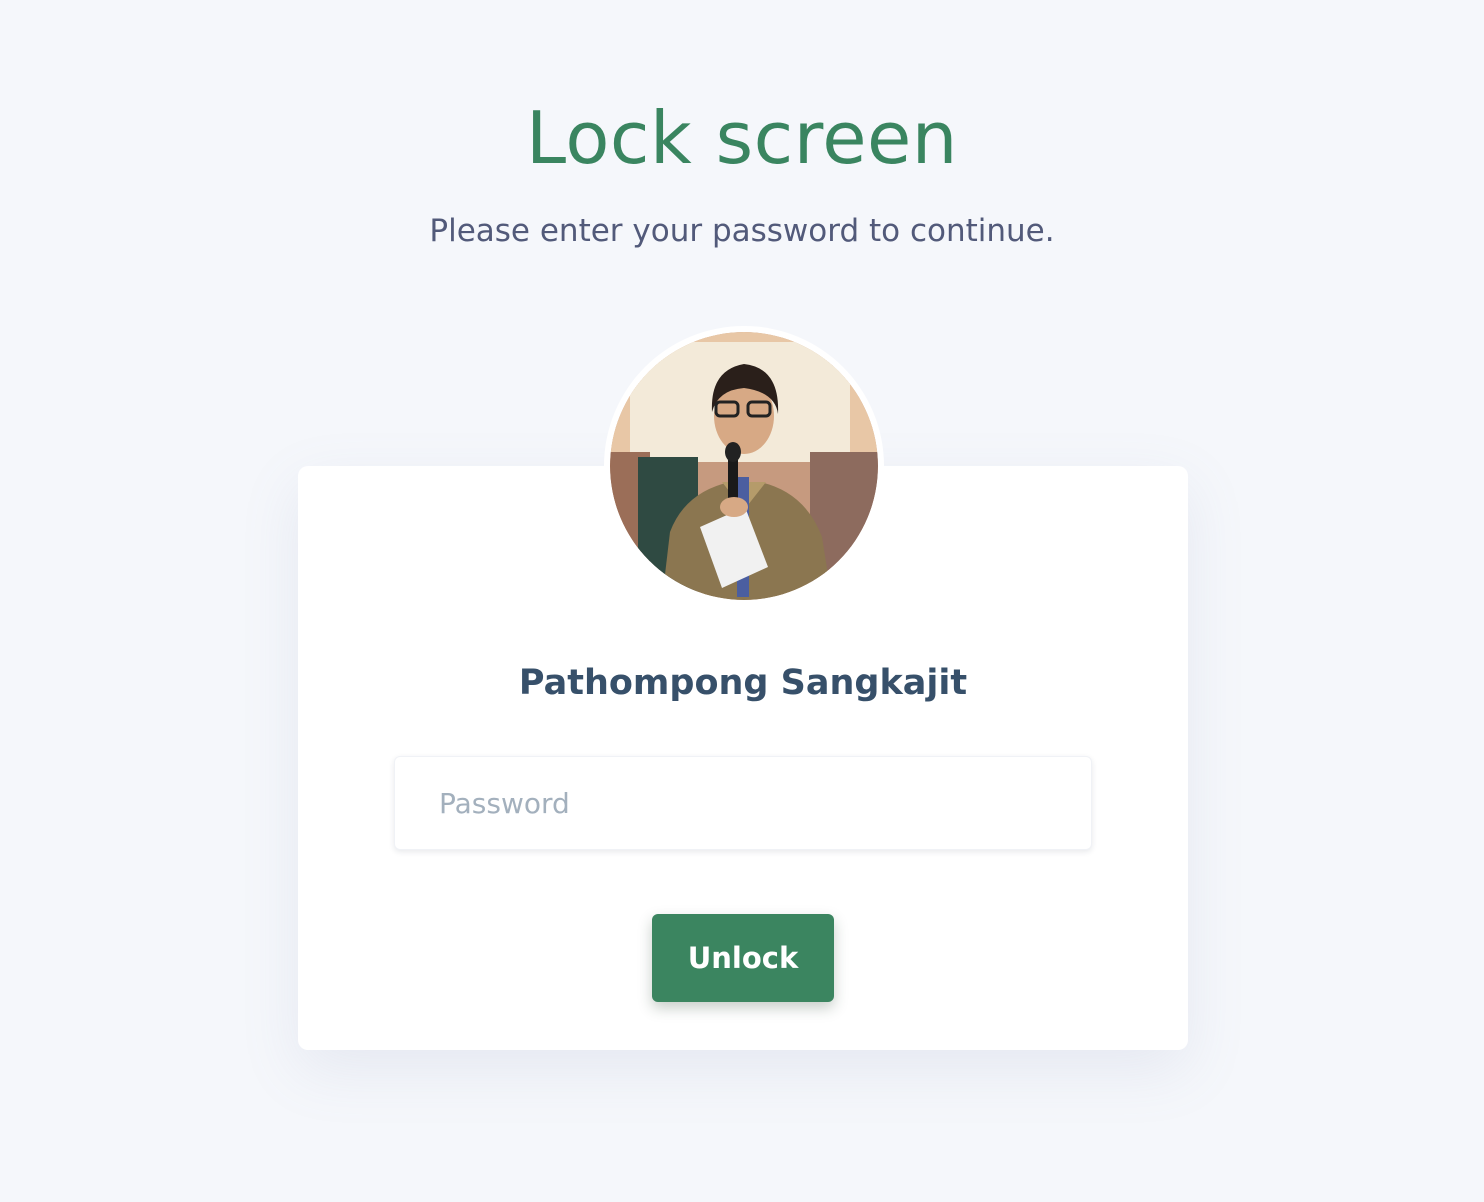 This screenshot has height=1202, width=1484. Describe the element at coordinates (742, 231) in the screenshot. I see `page-subtitle: Please enter your password to continue.` at that location.